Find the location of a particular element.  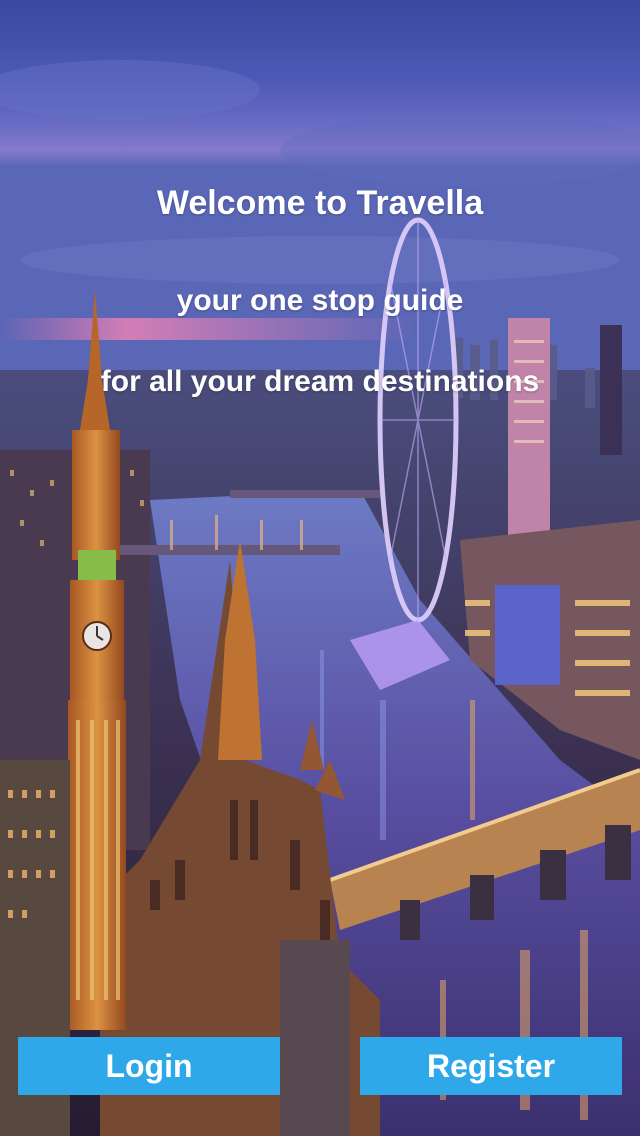

login-button: Login is located at coordinates (149, 1066).